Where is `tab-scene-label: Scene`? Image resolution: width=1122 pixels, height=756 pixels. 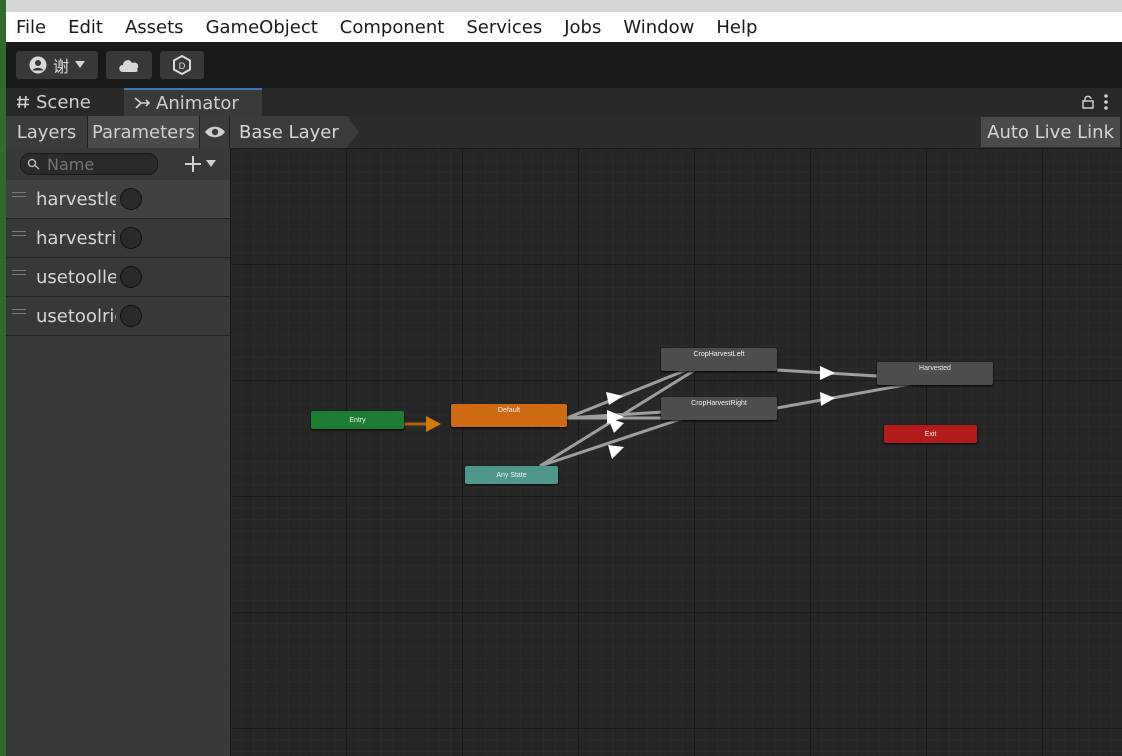
tab-scene-label: Scene is located at coordinates (63, 102).